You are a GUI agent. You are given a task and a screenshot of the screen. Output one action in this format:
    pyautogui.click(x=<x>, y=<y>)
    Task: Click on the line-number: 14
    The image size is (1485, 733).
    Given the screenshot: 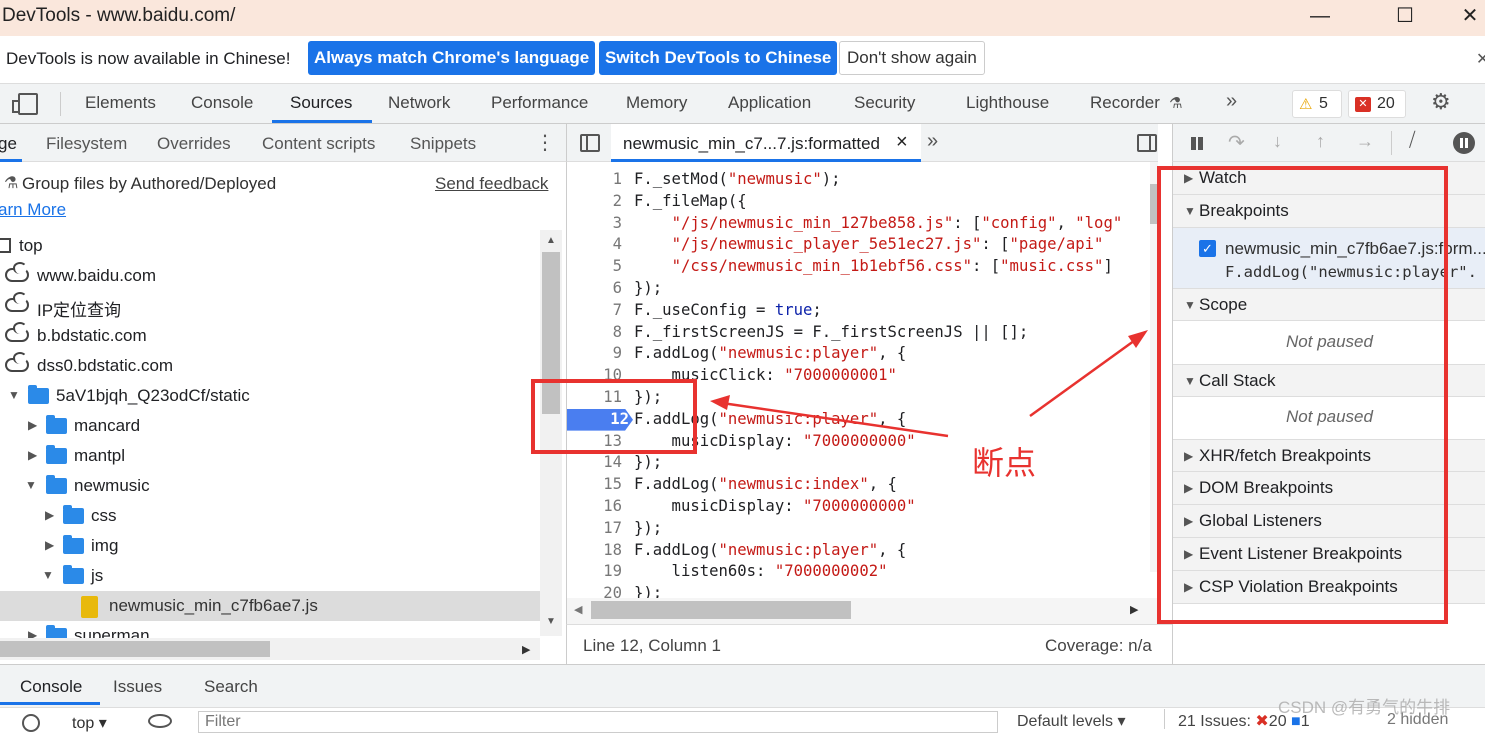 What is the action you would take?
    pyautogui.click(x=594, y=463)
    